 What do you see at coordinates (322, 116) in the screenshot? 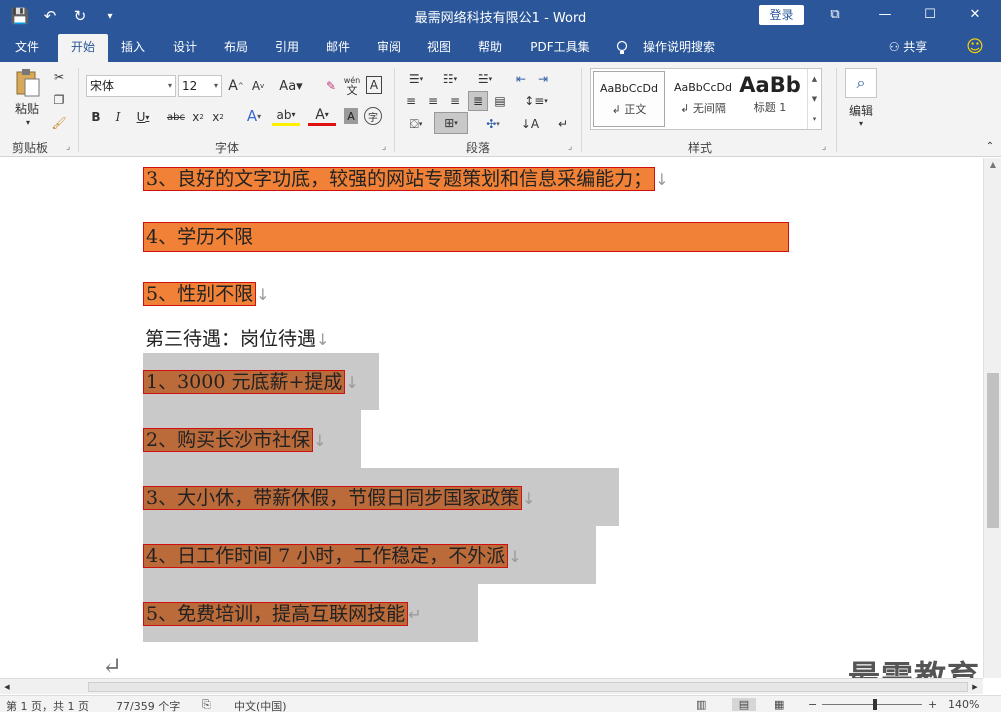
I see `font-color-icon: A ▾` at bounding box center [322, 116].